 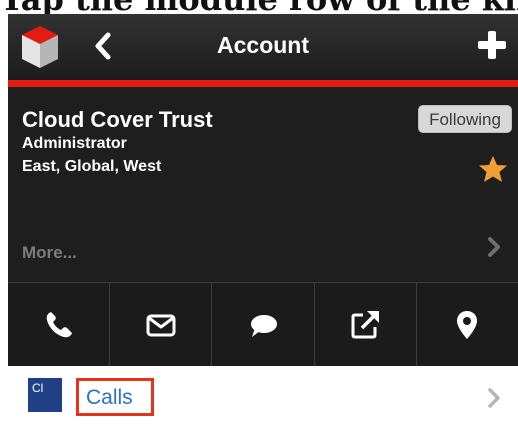 I want to click on external-link-icon, so click(x=365, y=325).